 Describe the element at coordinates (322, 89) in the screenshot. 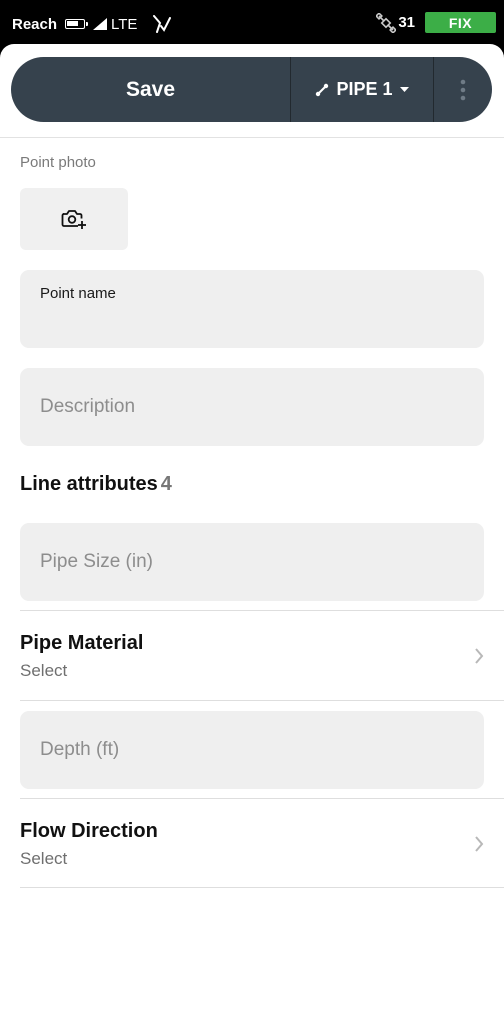

I see `line-layer-icon` at that location.